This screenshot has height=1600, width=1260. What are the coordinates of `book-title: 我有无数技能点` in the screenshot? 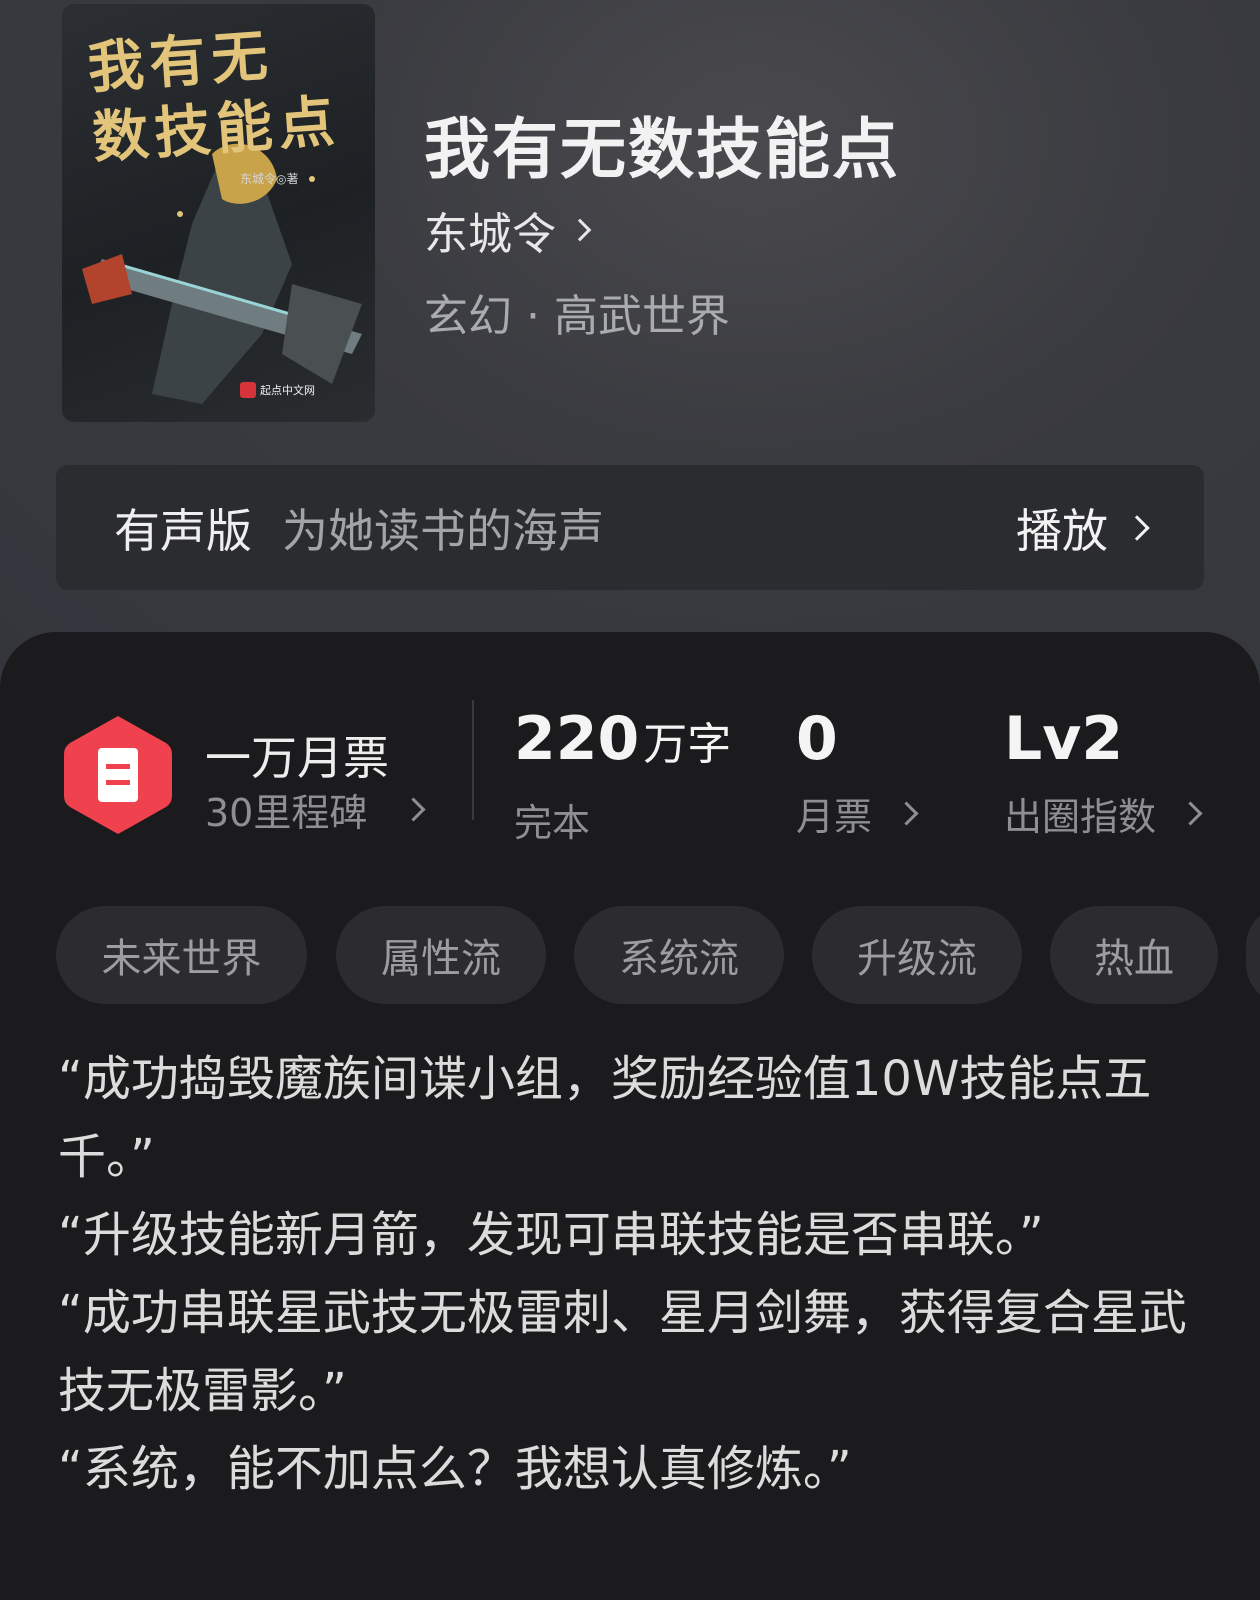 It's located at (662, 149).